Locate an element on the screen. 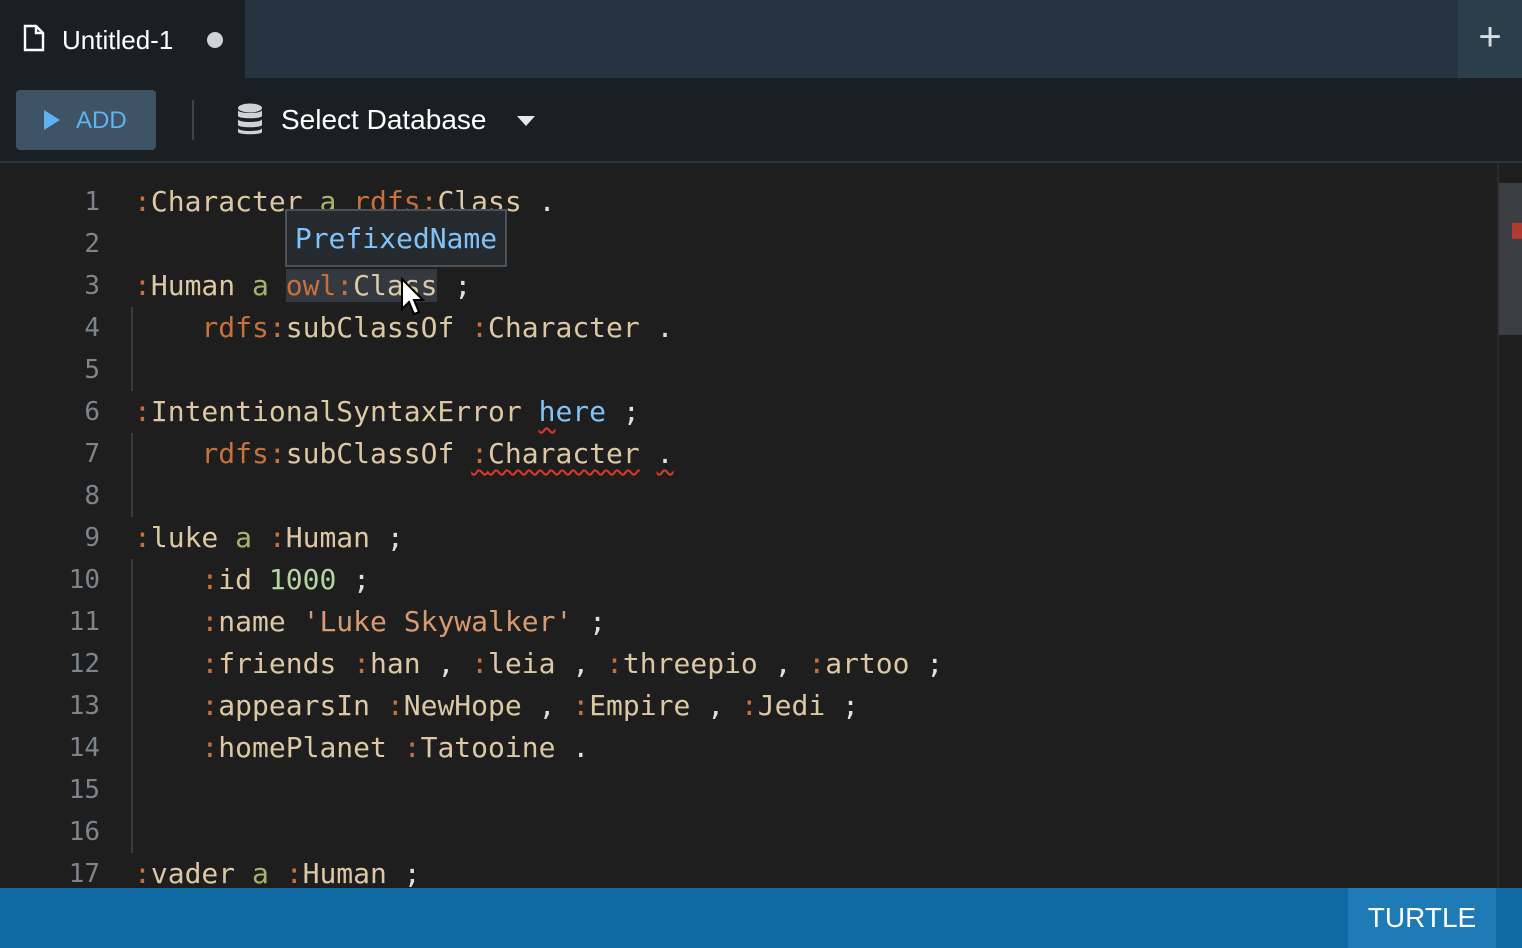  code-line: rdfs:subClassOf :Character . is located at coordinates (437, 453).